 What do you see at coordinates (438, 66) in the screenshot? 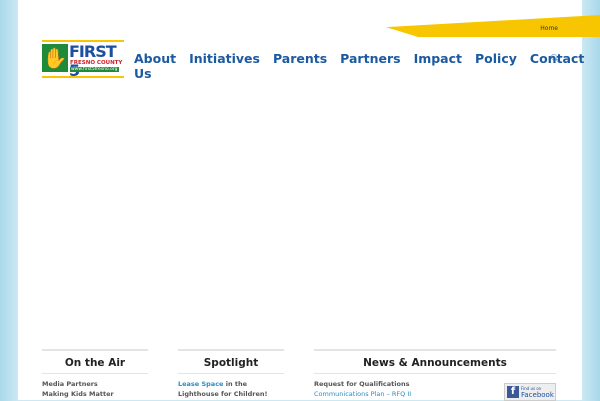
I see `nav-impact: Impact` at bounding box center [438, 66].